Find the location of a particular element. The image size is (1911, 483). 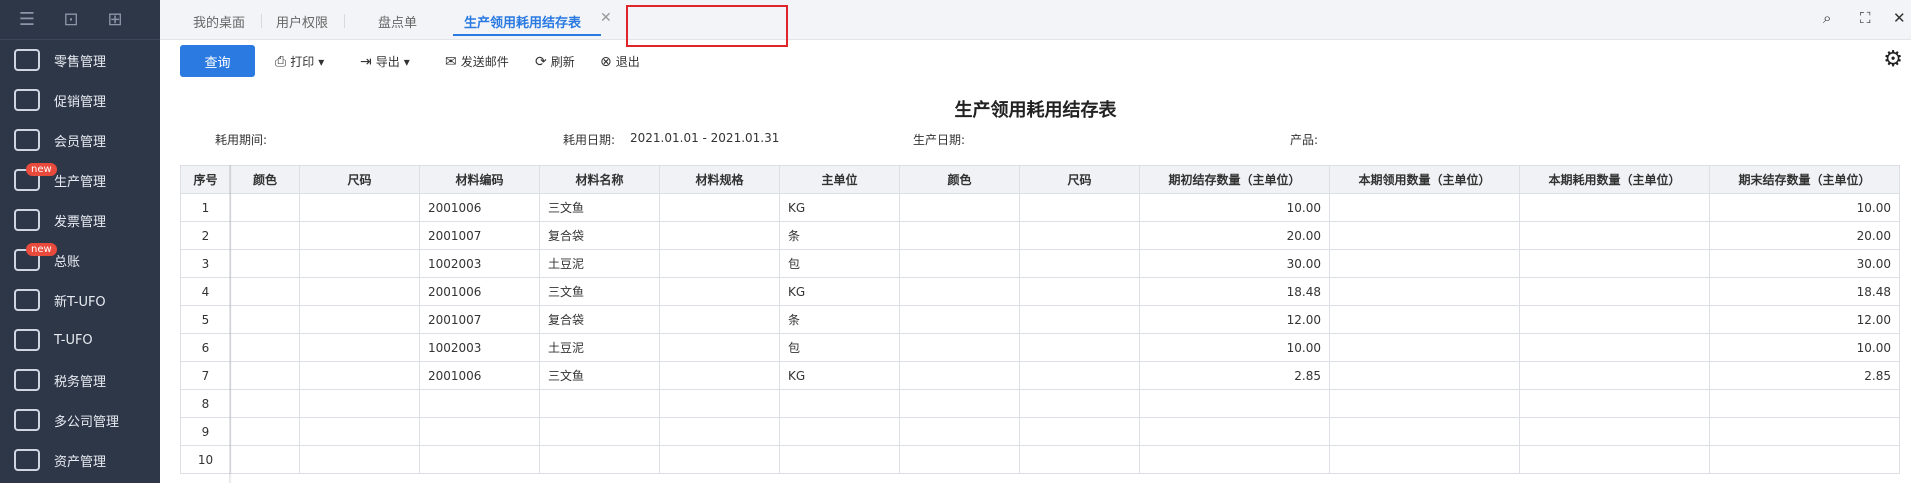

tab-bar: 我的桌面 用户权限 盘点单 生产领用耗用结存表 ✕ ⌕ ⛶ ✕ is located at coordinates (1035, 23).